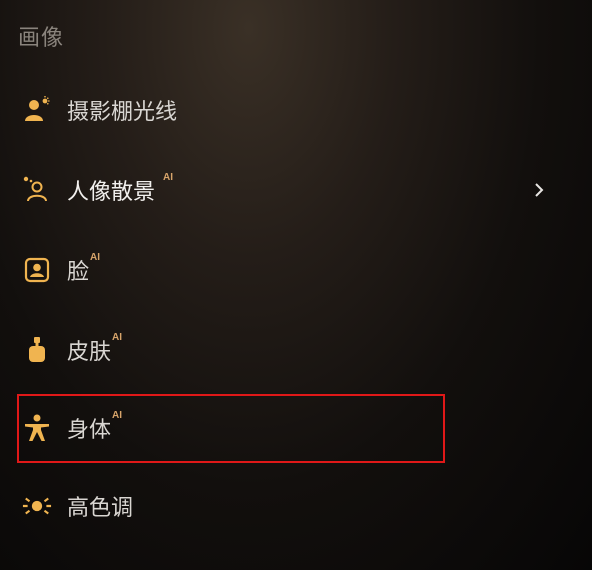  I want to click on menu-item-portrait-bokeh: 人像散景 AI, so click(296, 190).